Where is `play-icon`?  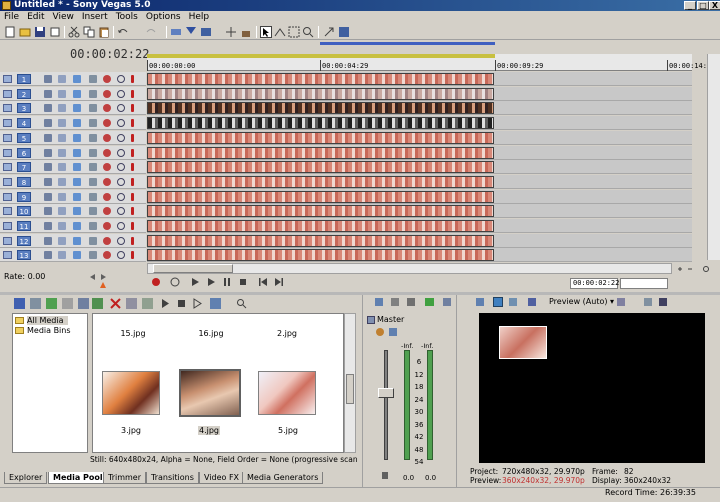 play-icon is located at coordinates (165, 303).